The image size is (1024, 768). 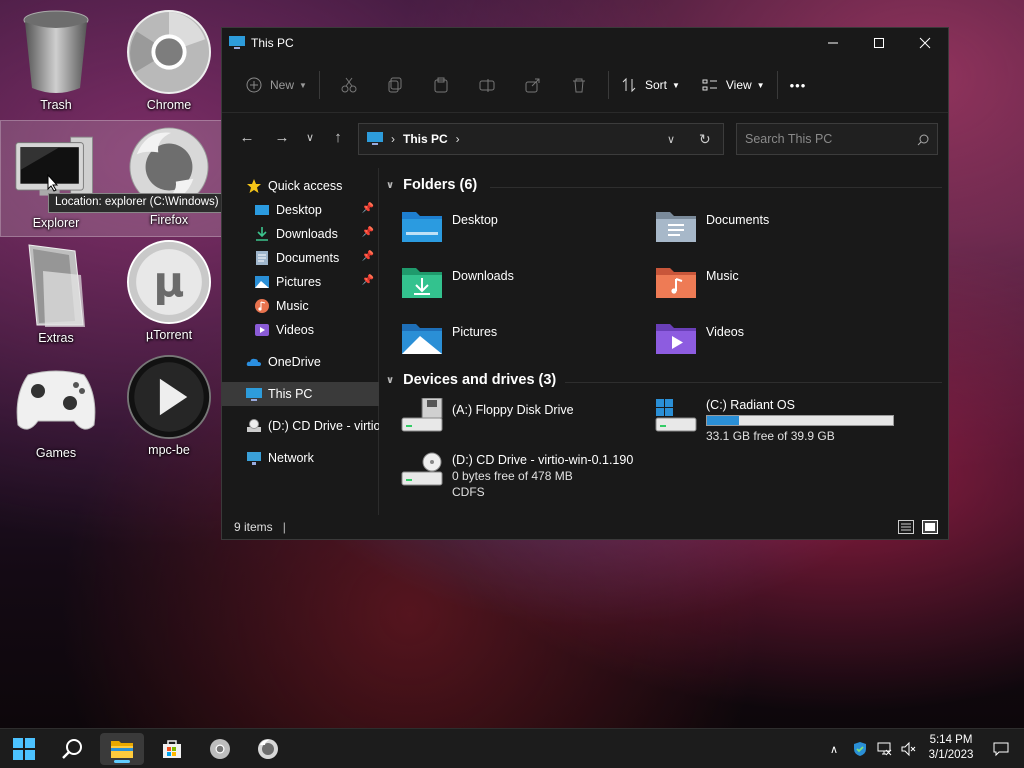 I want to click on see-more-button: •••, so click(x=798, y=85).